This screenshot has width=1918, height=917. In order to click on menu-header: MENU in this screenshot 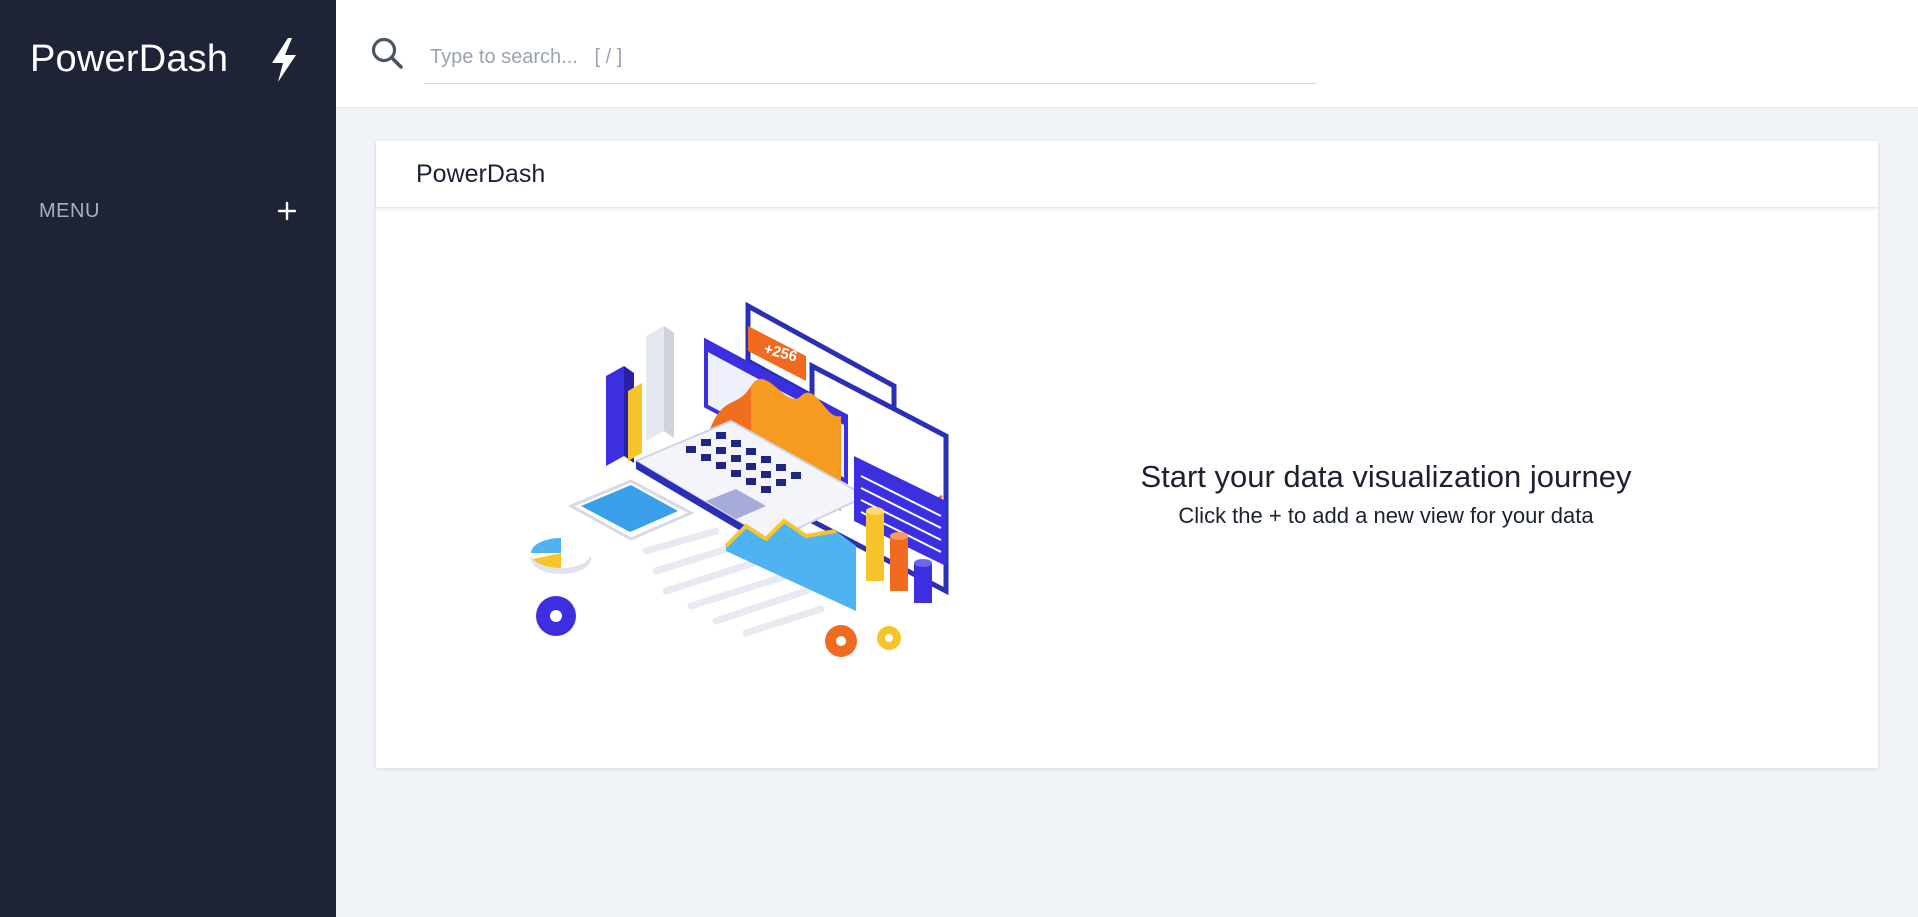, I will do `click(169, 211)`.